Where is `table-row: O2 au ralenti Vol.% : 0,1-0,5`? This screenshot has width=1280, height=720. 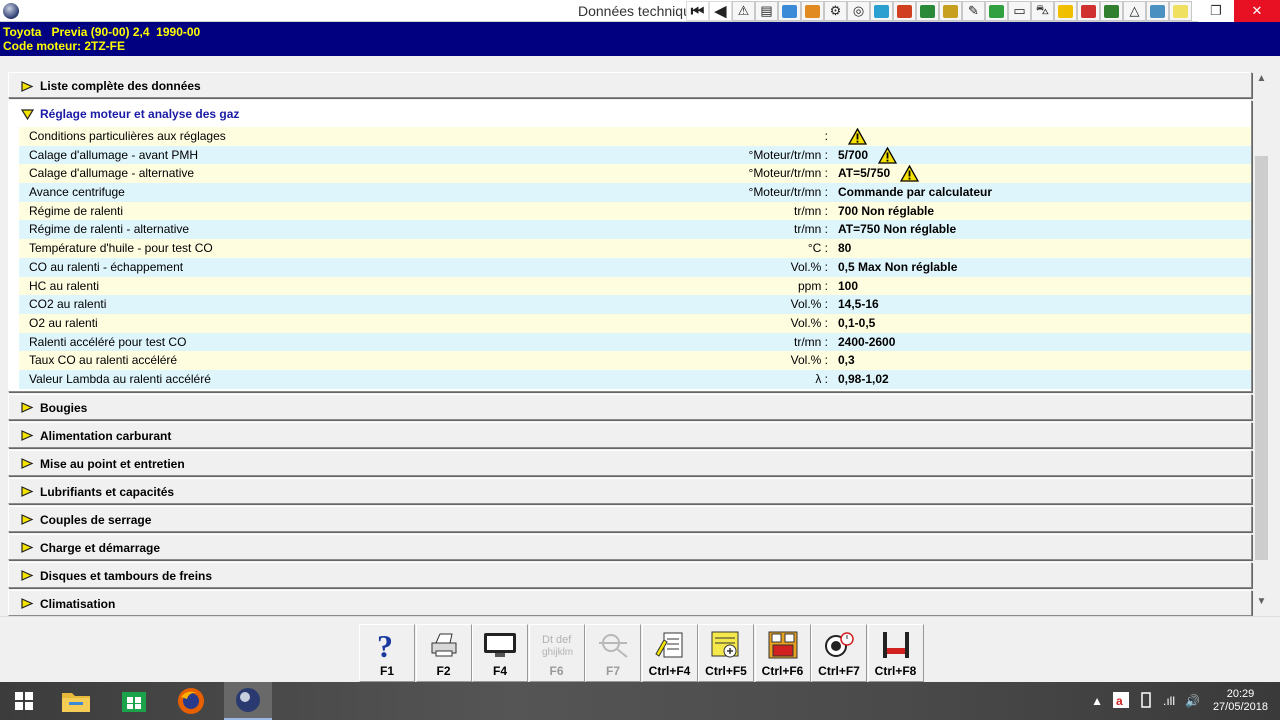 table-row: O2 au ralenti Vol.% : 0,1-0,5 is located at coordinates (635, 323).